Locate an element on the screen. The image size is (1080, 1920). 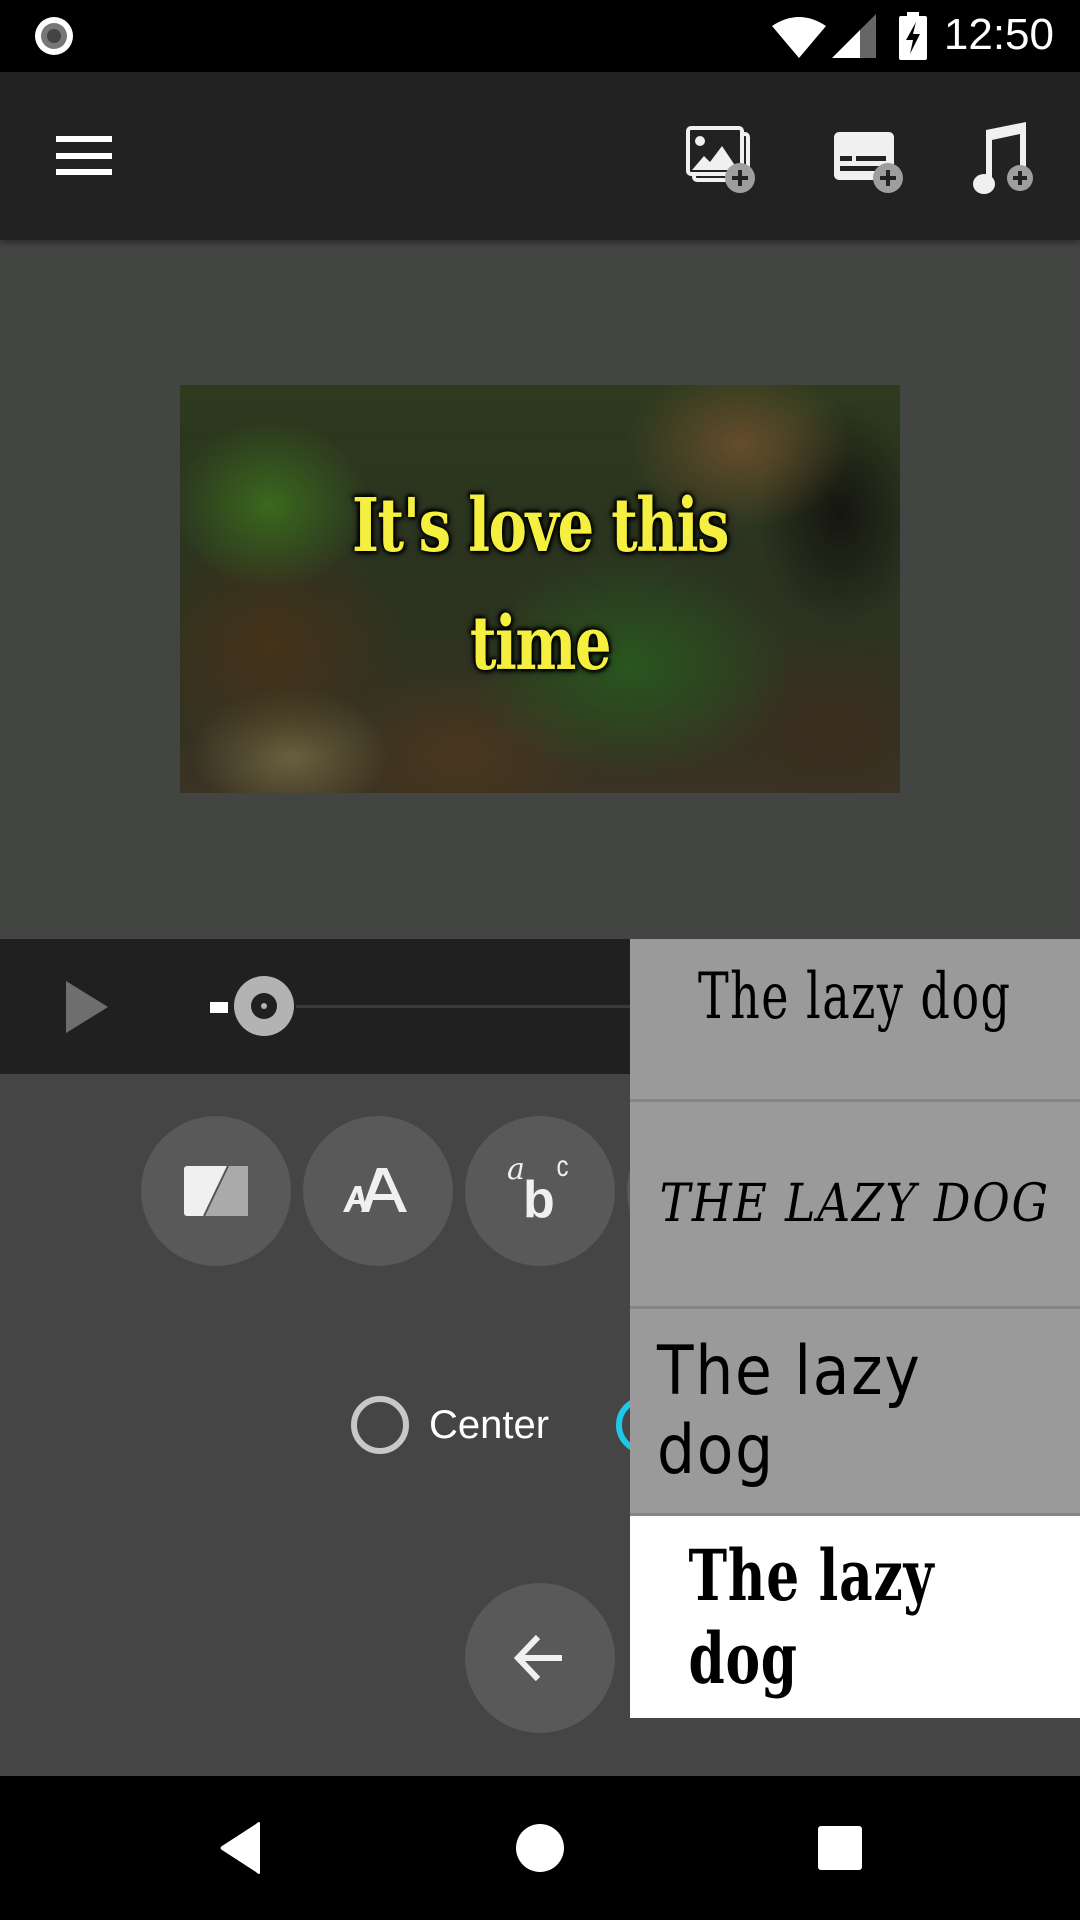
font-option-3: The lazy dog is located at coordinates (855, 1412).